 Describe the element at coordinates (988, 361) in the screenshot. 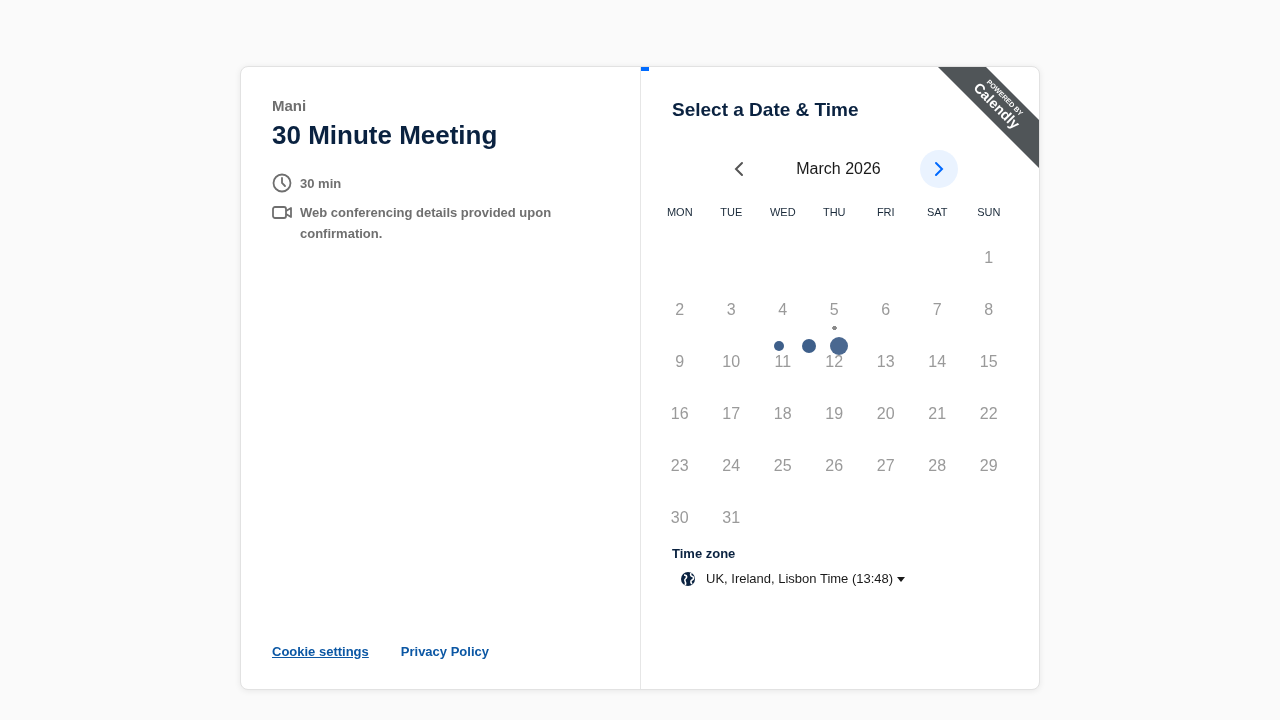

I see `day-number: 15` at that location.